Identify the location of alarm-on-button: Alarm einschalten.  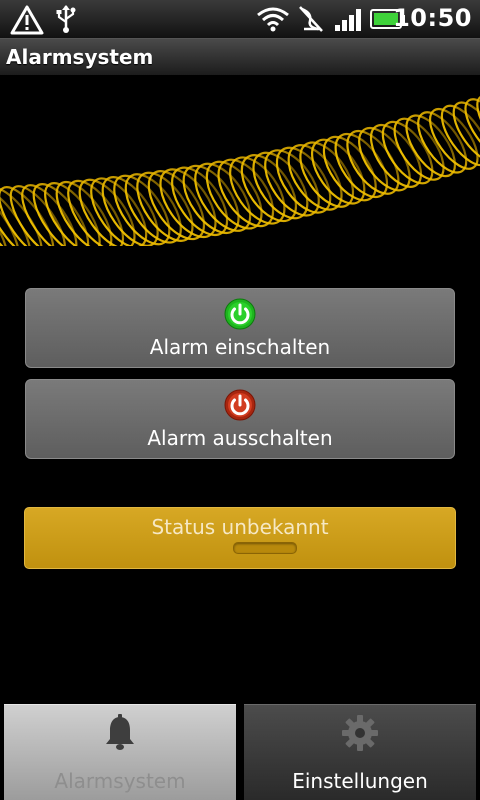
(240, 328).